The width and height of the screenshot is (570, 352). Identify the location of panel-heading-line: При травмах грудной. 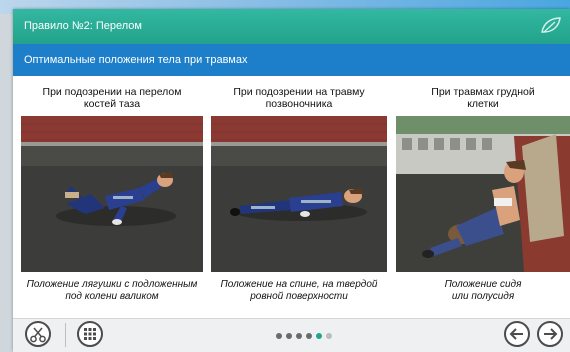
(483, 92).